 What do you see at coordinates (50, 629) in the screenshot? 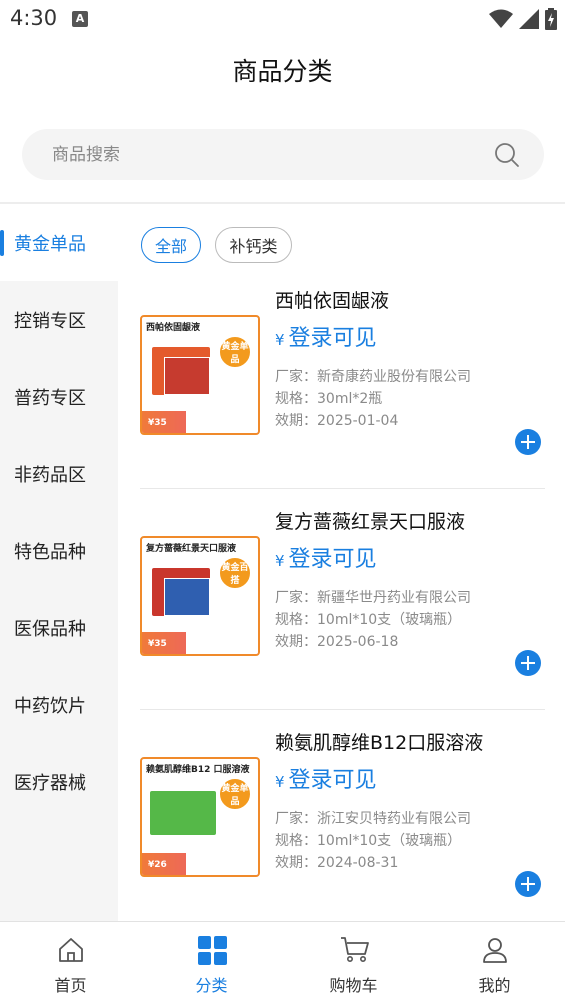
I see `sidebar-item-label: 医保品种` at bounding box center [50, 629].